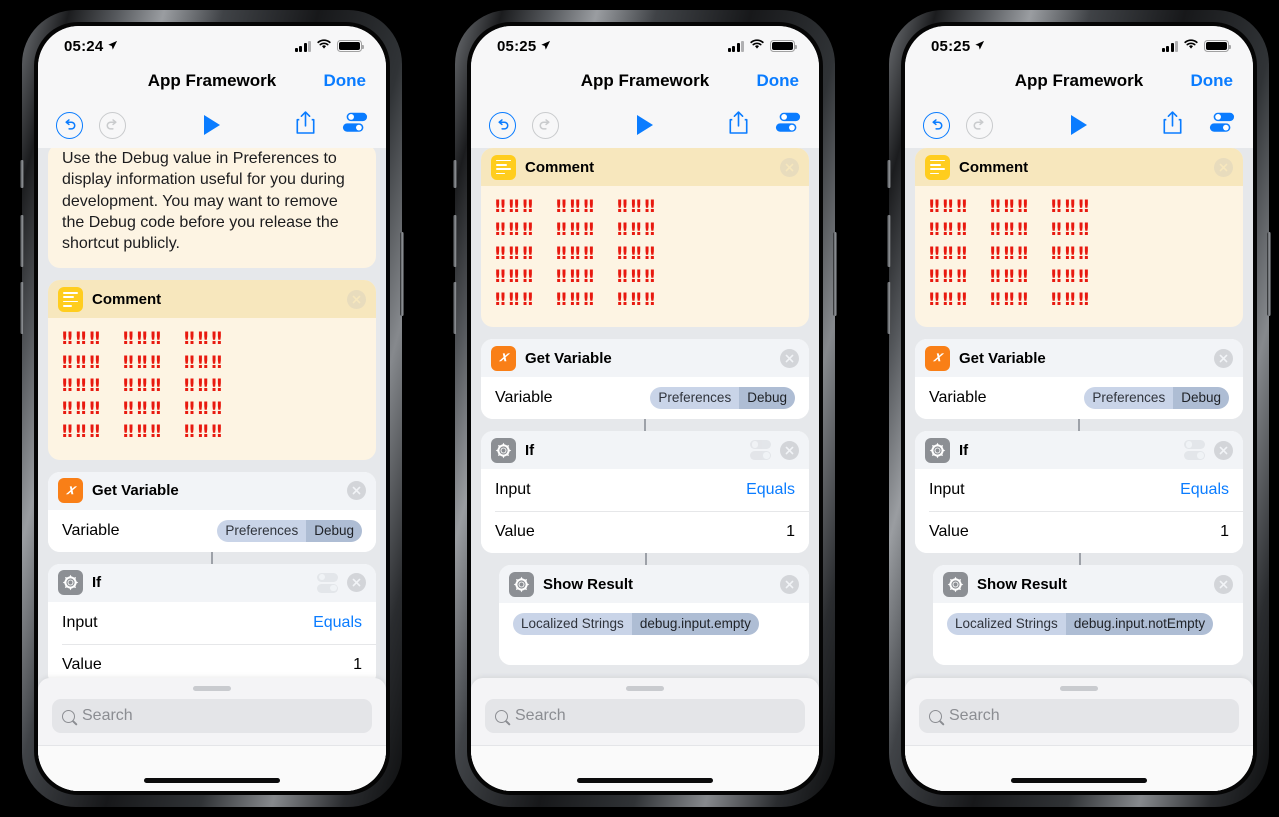 This screenshot has height=817, width=1279. Describe the element at coordinates (212, 582) in the screenshot. I see `action-card-header: If` at that location.